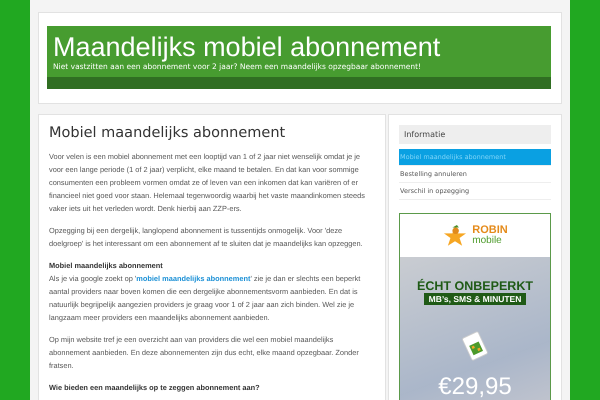  I want to click on ad-headline: ÉCHT ONBEPERKT, so click(475, 286).